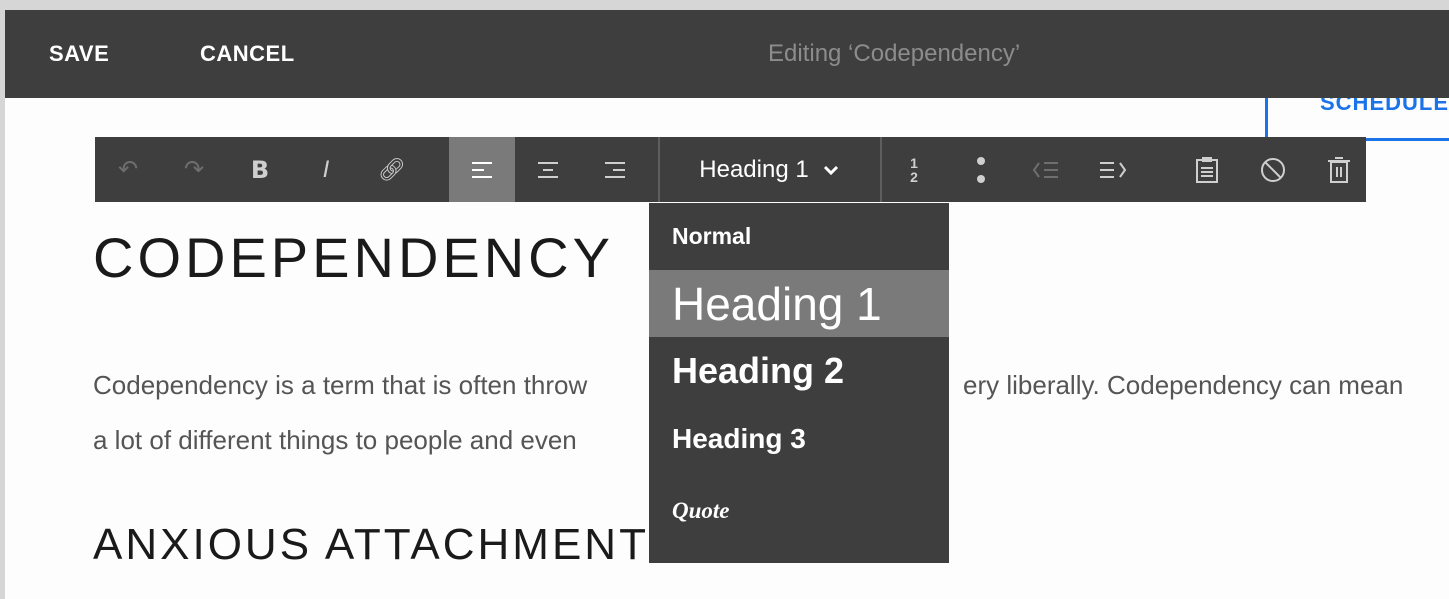 The image size is (1449, 599). I want to click on save-button: SAVE, so click(79, 54).